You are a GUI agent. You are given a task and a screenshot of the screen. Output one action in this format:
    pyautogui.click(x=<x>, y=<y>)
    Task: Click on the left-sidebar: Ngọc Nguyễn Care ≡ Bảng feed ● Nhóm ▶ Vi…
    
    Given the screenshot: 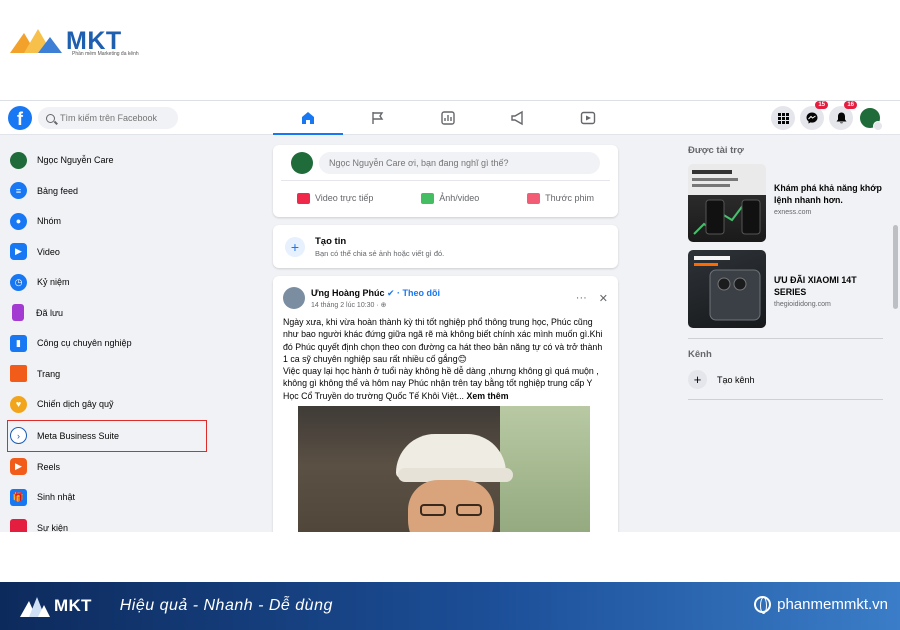 What is the action you would take?
    pyautogui.click(x=107, y=338)
    